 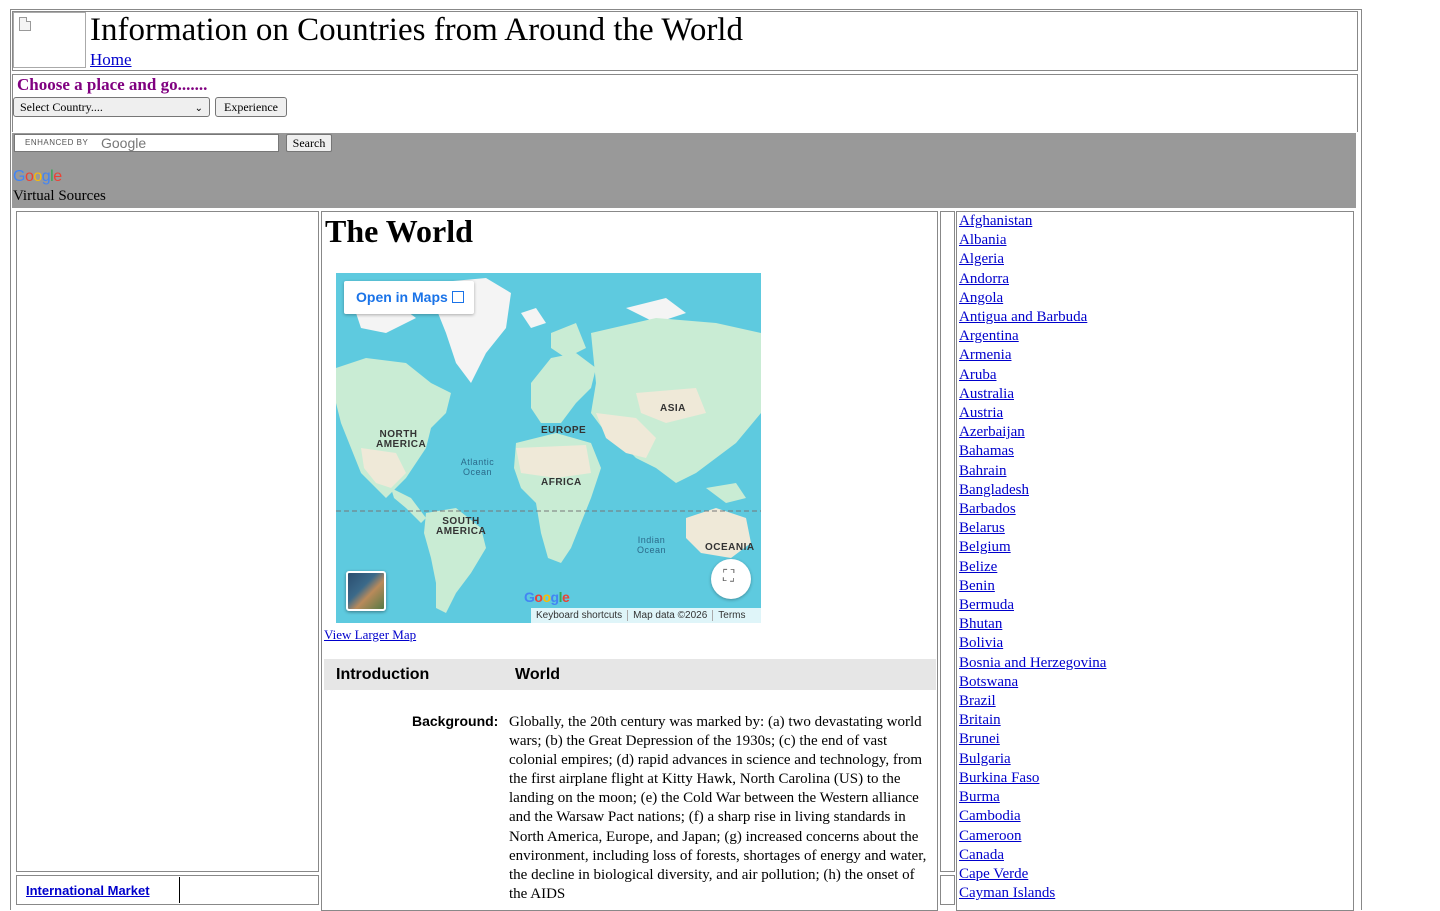 What do you see at coordinates (179, 890) in the screenshot?
I see `divider` at bounding box center [179, 890].